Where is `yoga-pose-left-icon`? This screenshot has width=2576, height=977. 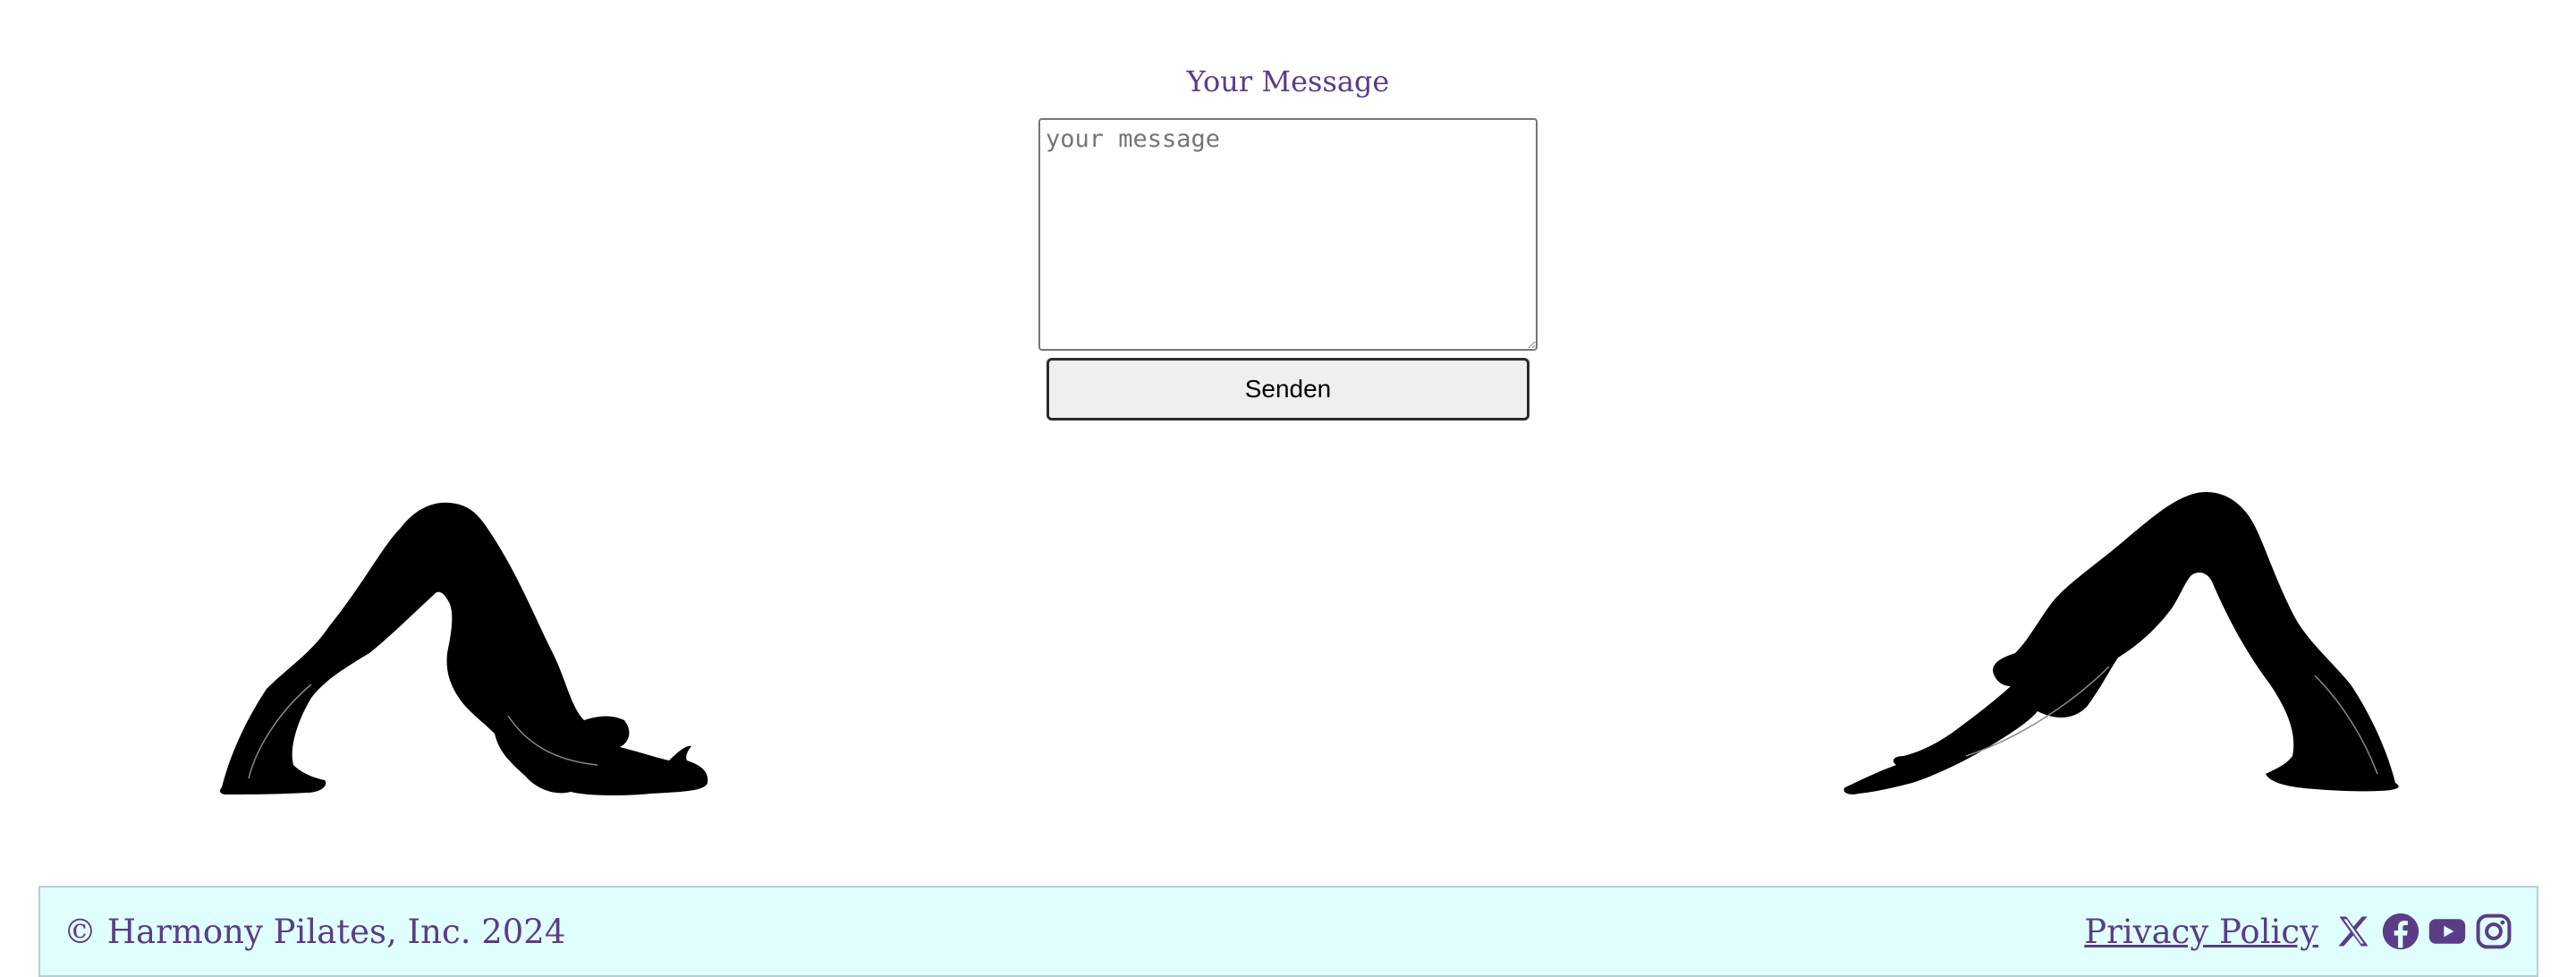 yoga-pose-left-icon is located at coordinates (463, 649).